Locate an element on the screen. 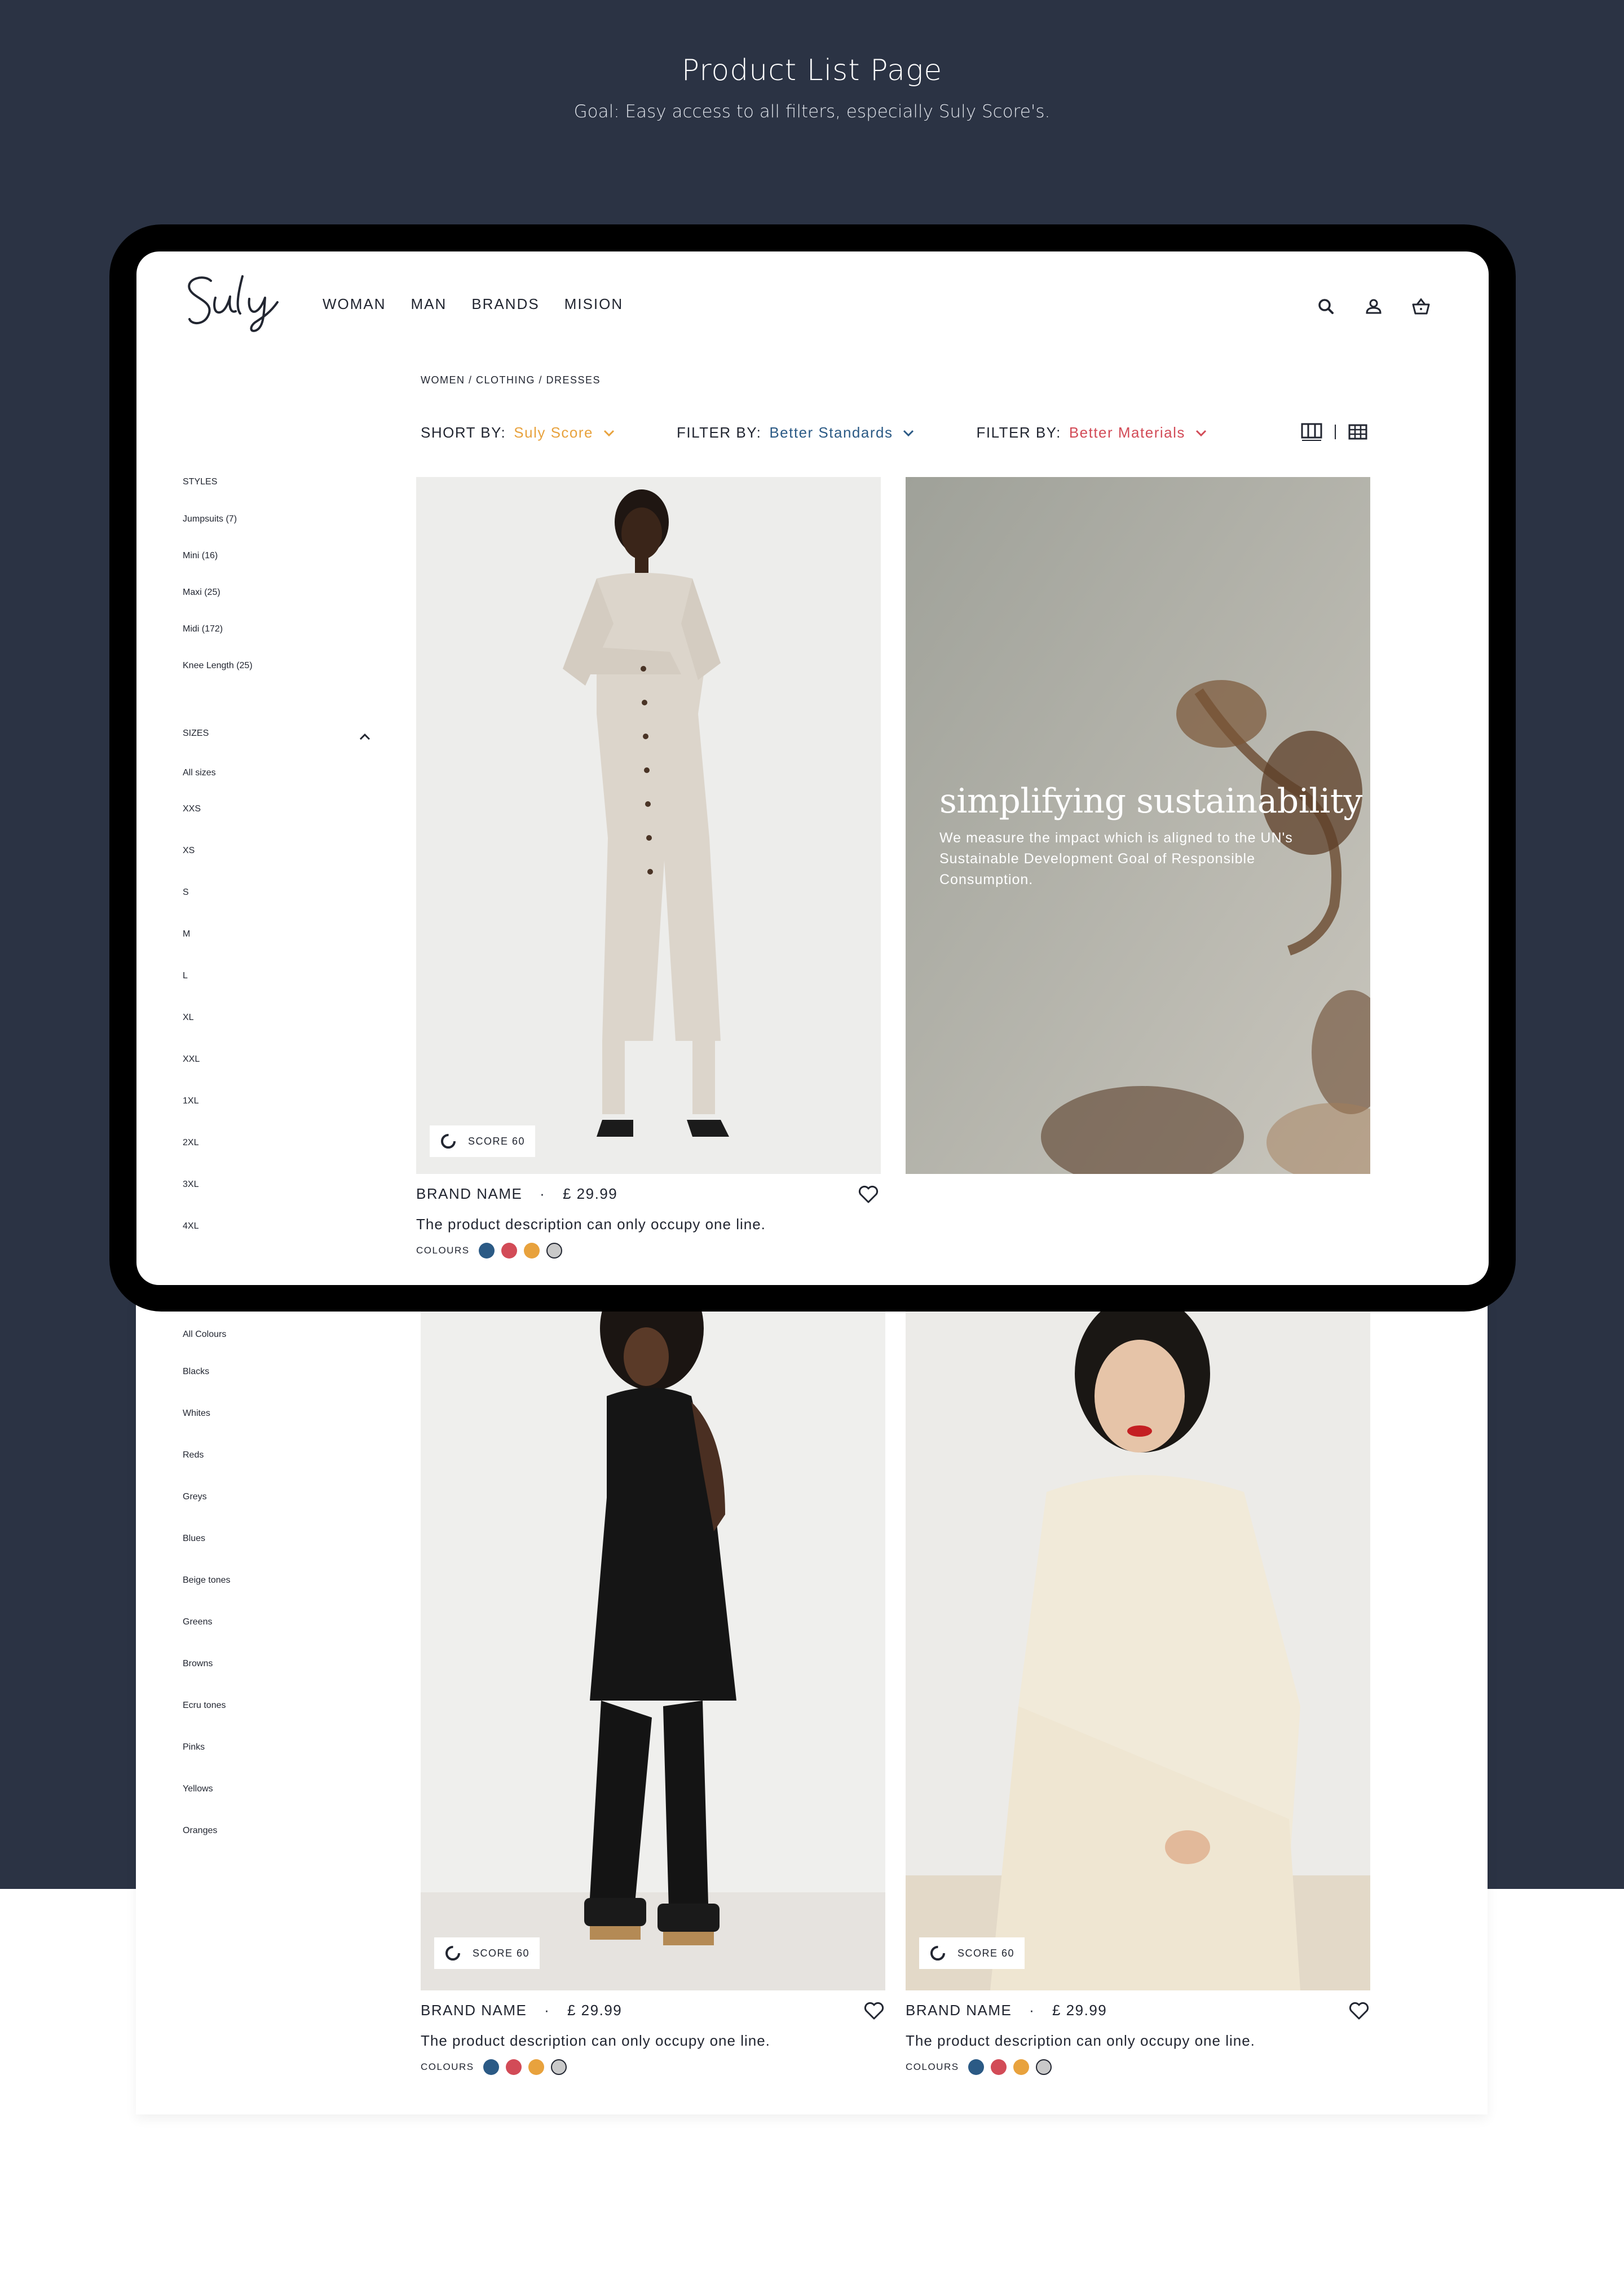  nav-mision: MISION is located at coordinates (593, 304).